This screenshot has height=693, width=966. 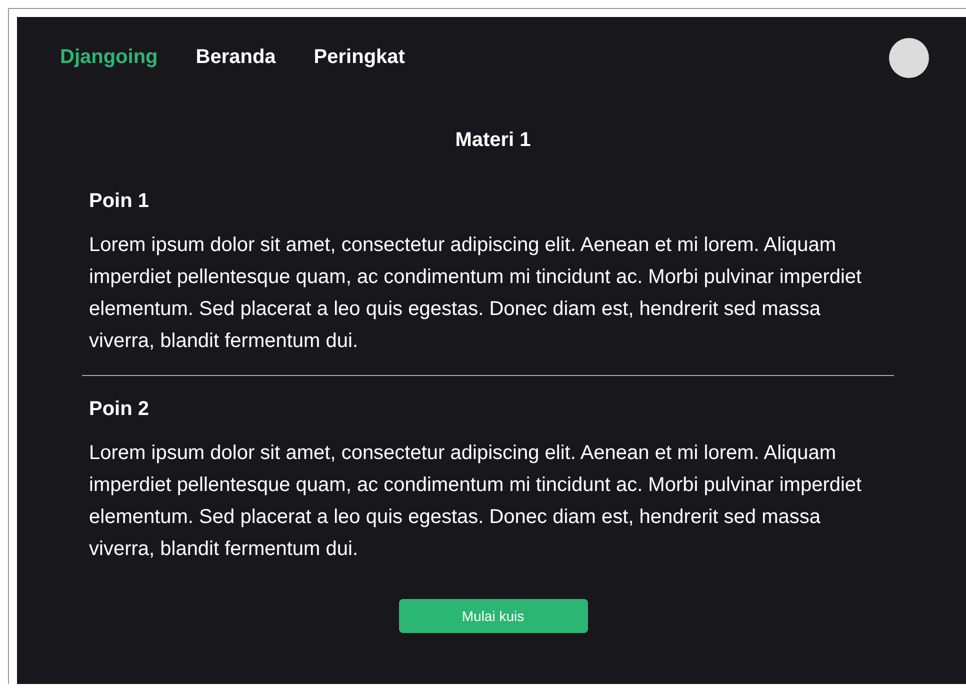 I want to click on section-heading: Poin 2, so click(x=119, y=409).